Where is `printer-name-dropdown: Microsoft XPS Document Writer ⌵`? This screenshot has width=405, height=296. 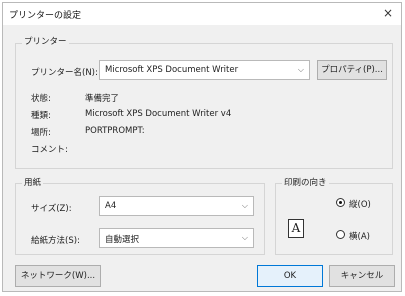
printer-name-dropdown: Microsoft XPS Document Writer ⌵ is located at coordinates (204, 70).